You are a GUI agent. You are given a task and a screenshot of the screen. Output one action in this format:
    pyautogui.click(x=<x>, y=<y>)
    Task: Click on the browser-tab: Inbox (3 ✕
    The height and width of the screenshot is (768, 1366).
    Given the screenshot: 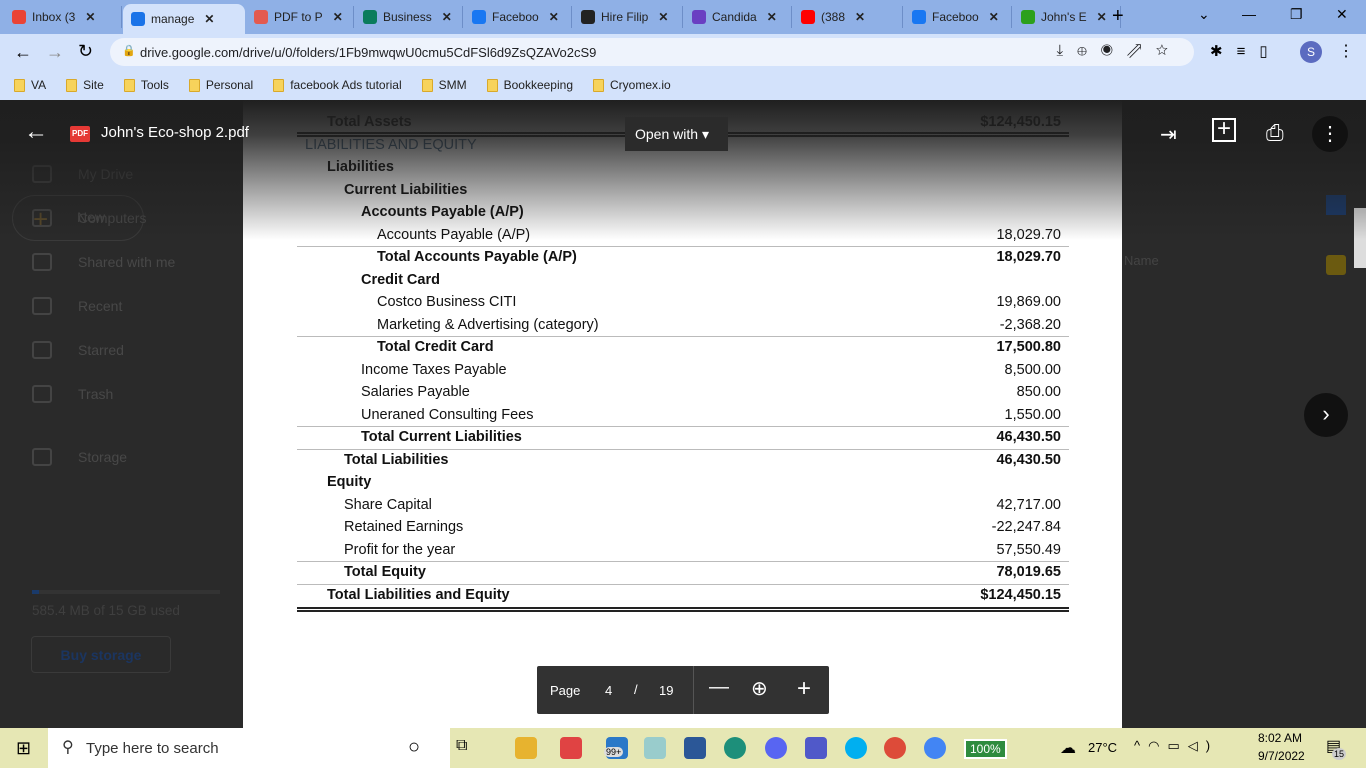 What is the action you would take?
    pyautogui.click(x=63, y=17)
    